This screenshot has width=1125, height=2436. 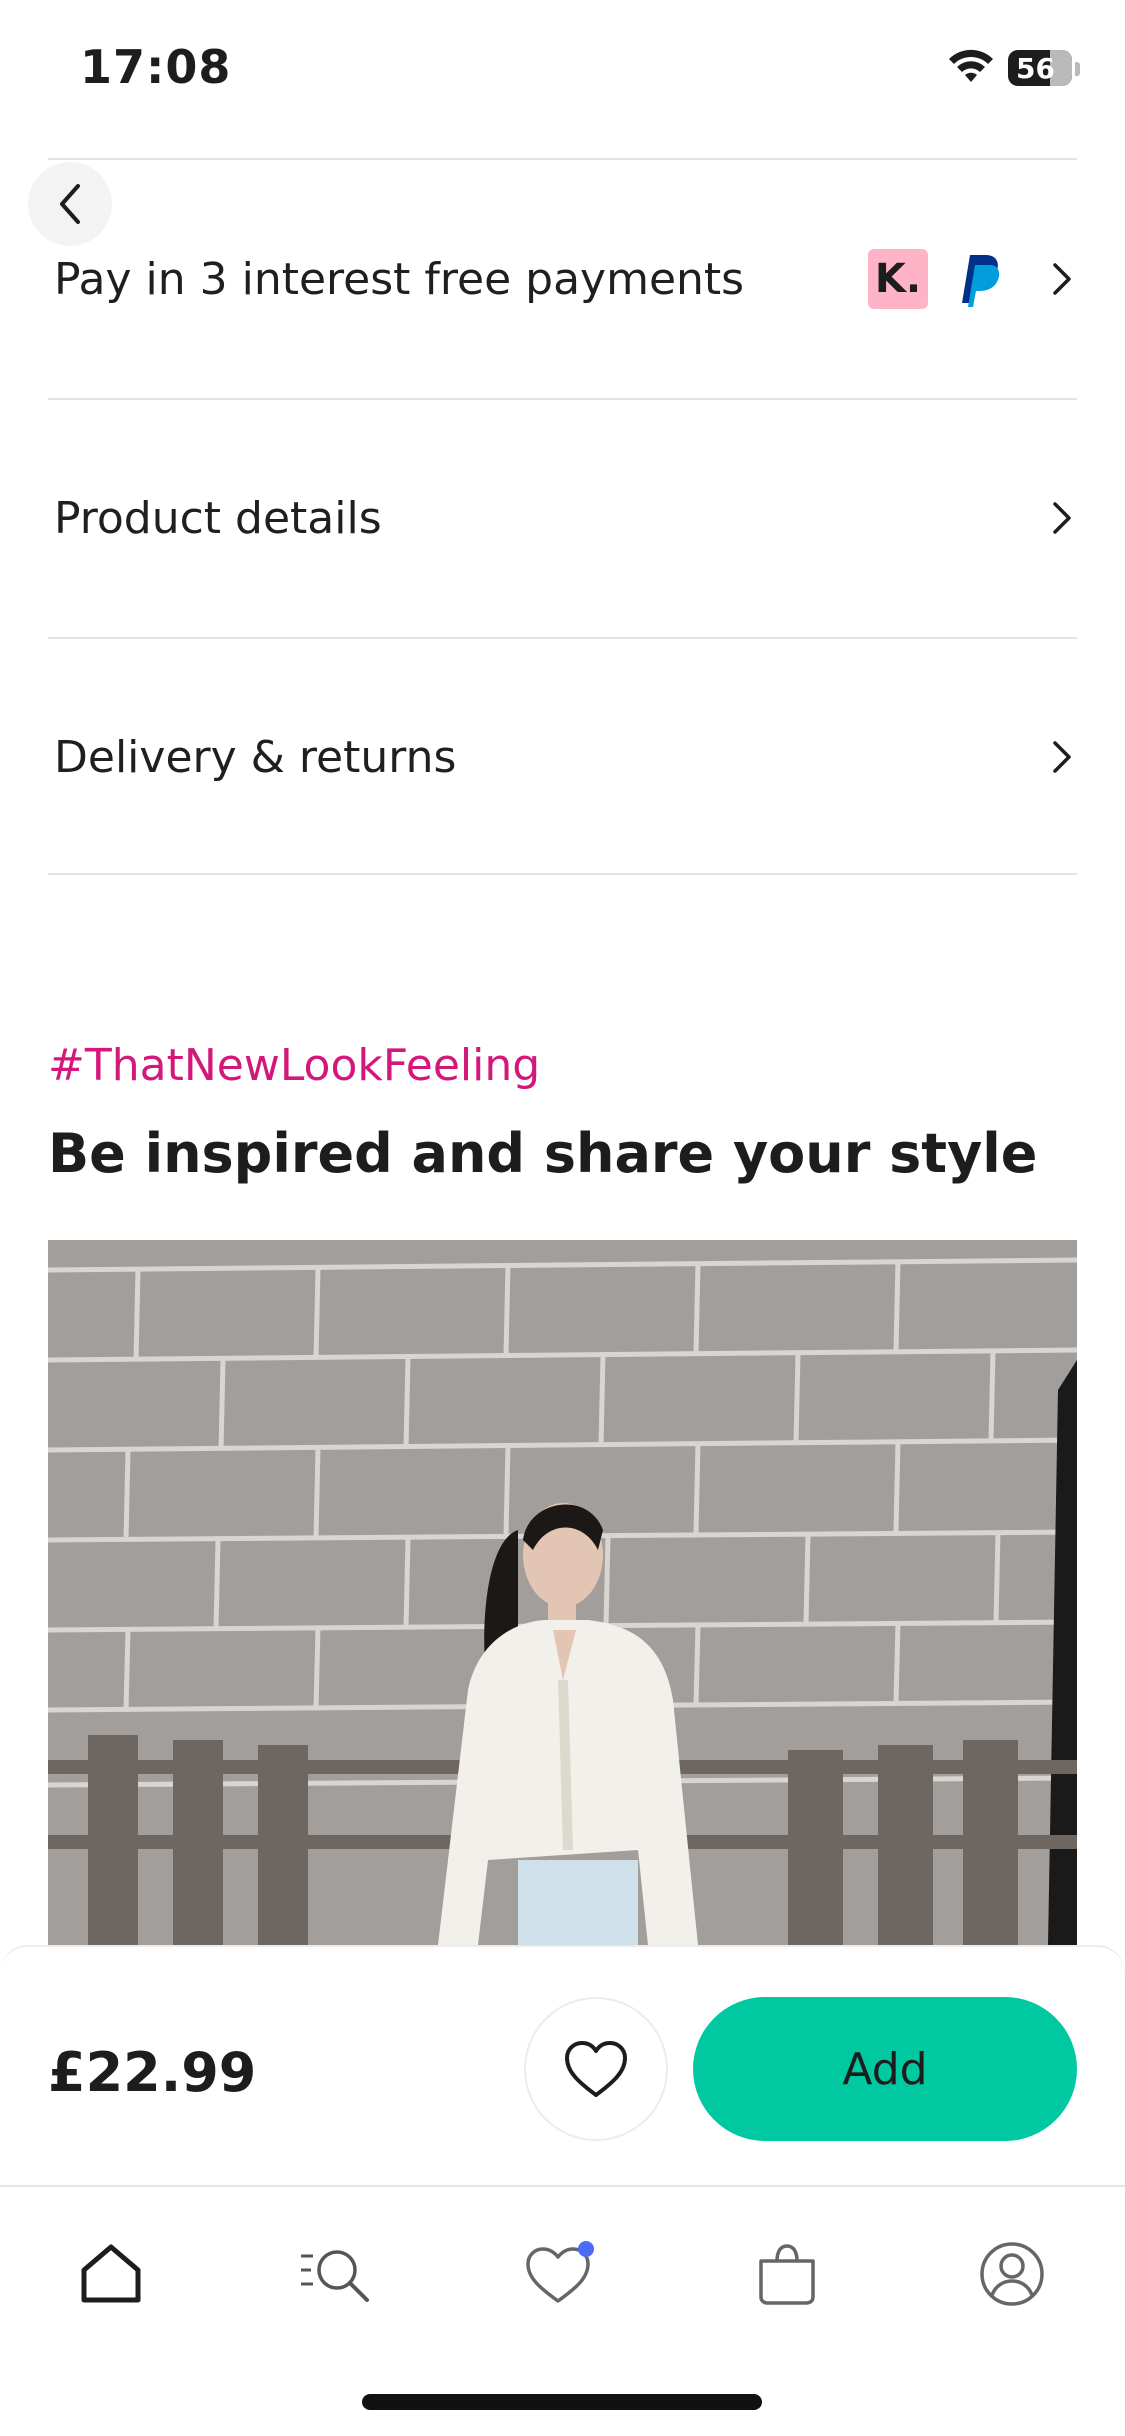 I want to click on klarna-icon: K., so click(x=898, y=279).